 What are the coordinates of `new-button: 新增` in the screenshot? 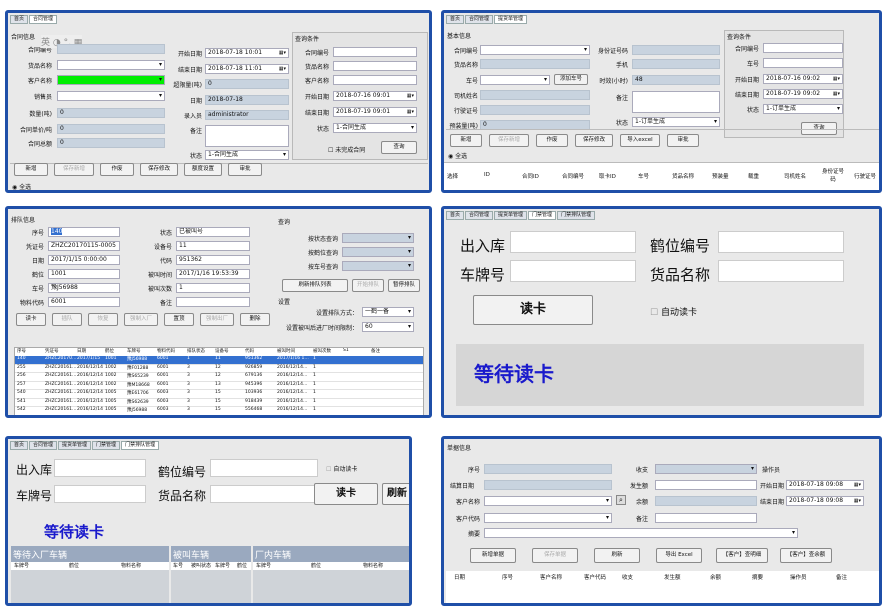 It's located at (466, 140).